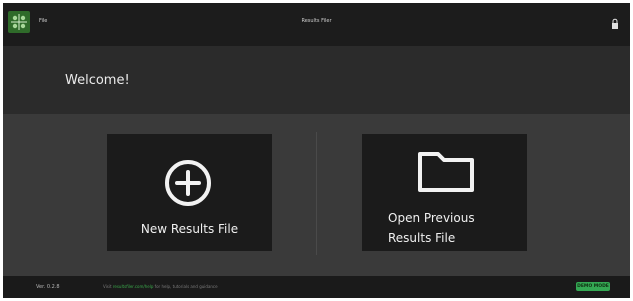 The width and height of the screenshot is (633, 301). What do you see at coordinates (316, 21) in the screenshot?
I see `window-title: Results Filer` at bounding box center [316, 21].